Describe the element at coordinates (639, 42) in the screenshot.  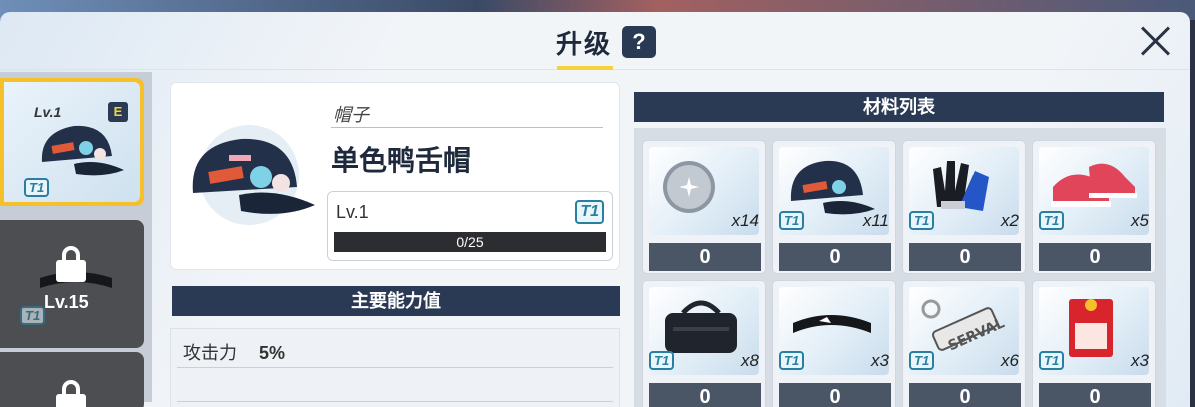
I see `help-button: ?` at that location.